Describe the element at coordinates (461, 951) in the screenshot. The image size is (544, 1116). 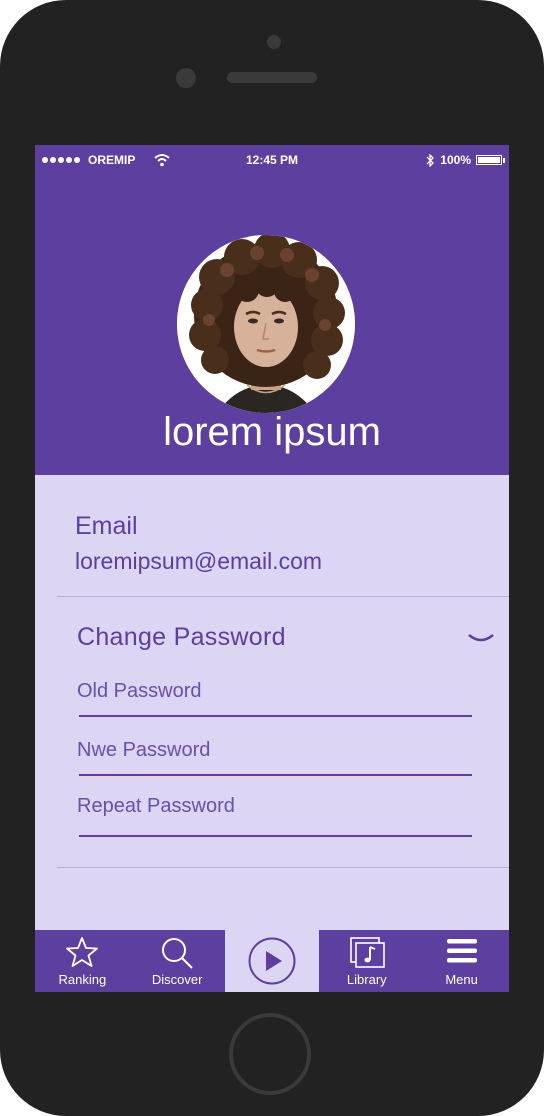
I see `menu-icon` at that location.